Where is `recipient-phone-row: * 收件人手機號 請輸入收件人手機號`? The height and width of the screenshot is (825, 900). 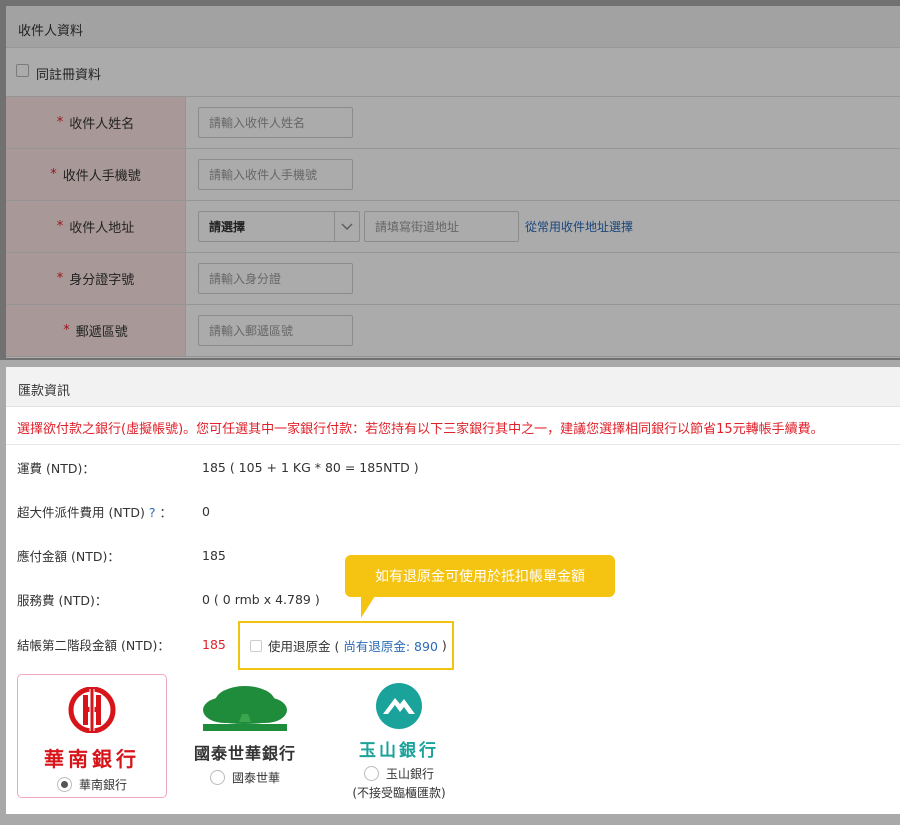
recipient-phone-row: * 收件人手機號 請輸入收件人手機號 is located at coordinates (453, 175).